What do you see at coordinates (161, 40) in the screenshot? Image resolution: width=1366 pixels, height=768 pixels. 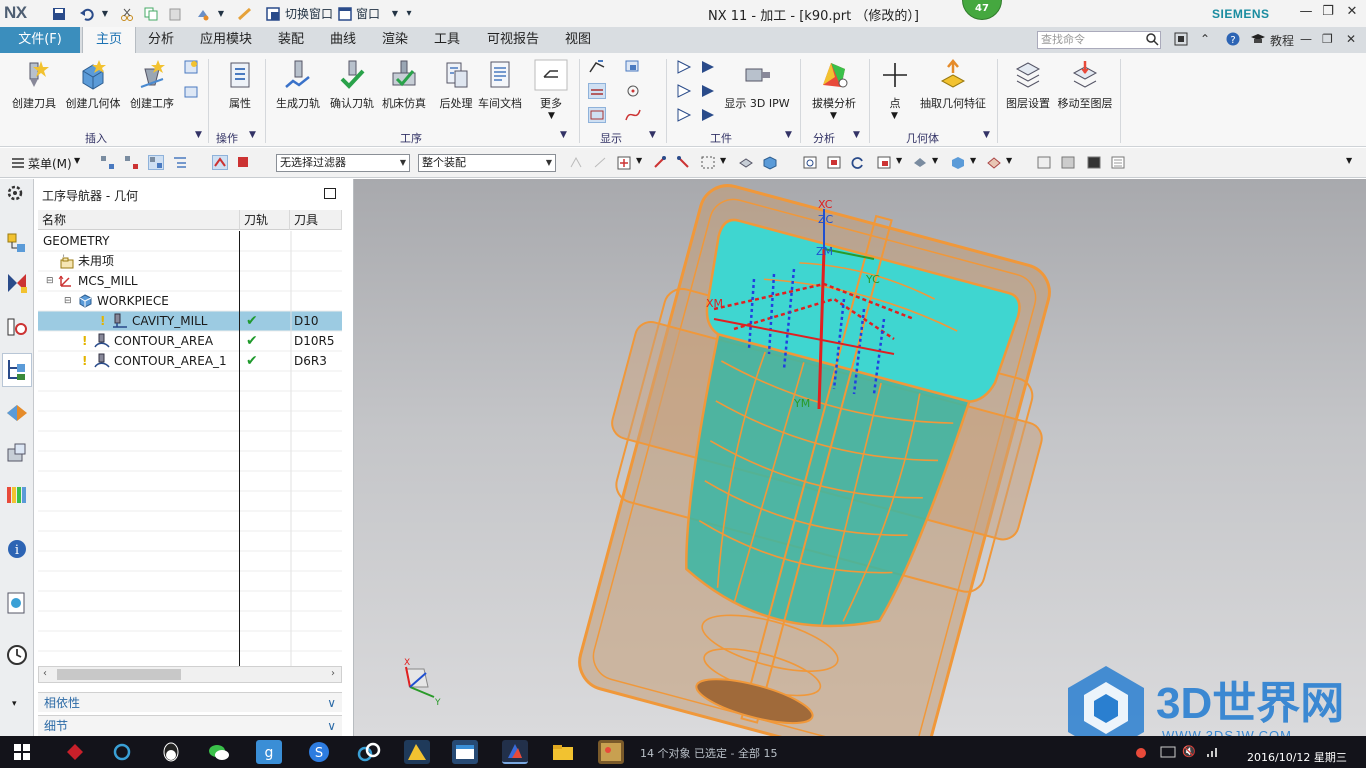 I see `tab-analysis: 分析` at bounding box center [161, 40].